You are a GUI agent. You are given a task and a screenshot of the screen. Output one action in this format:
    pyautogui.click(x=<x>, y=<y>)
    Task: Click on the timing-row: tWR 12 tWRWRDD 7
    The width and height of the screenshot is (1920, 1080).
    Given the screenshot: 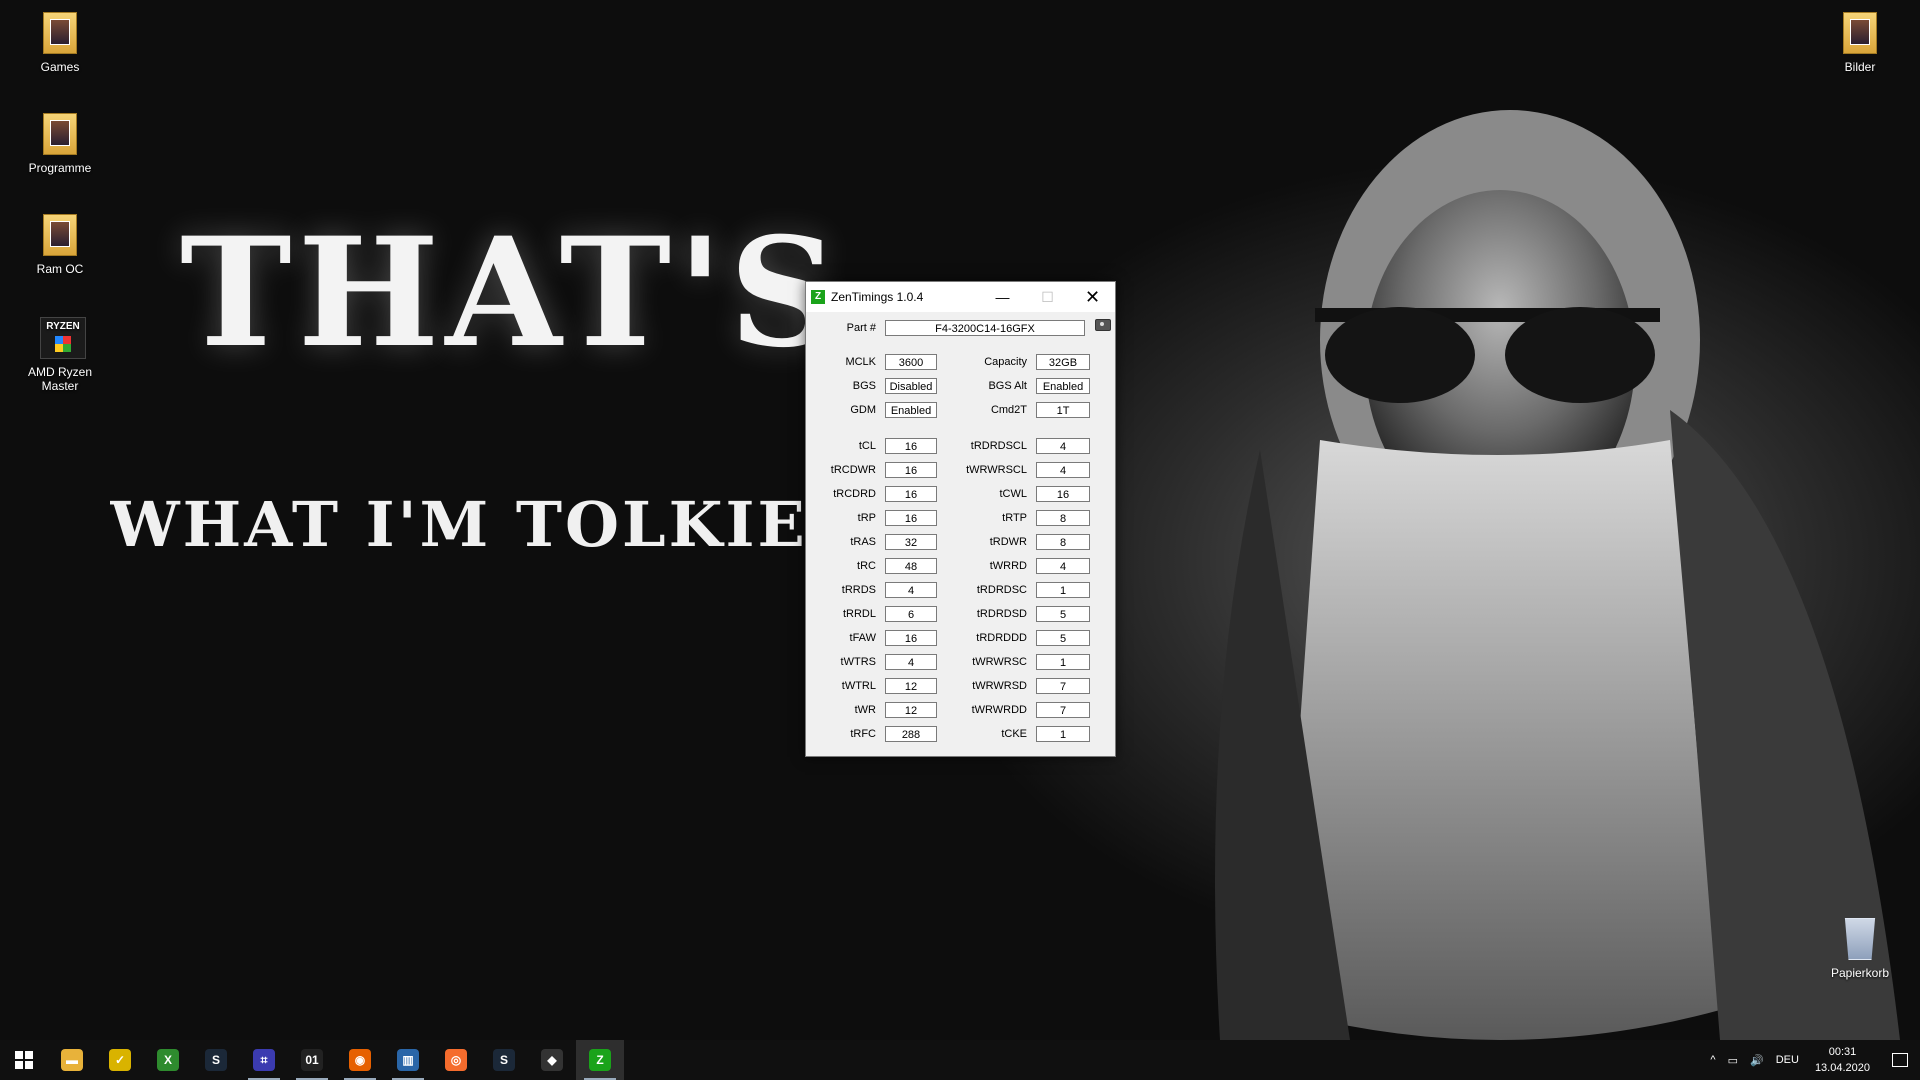 What is the action you would take?
    pyautogui.click(x=948, y=710)
    